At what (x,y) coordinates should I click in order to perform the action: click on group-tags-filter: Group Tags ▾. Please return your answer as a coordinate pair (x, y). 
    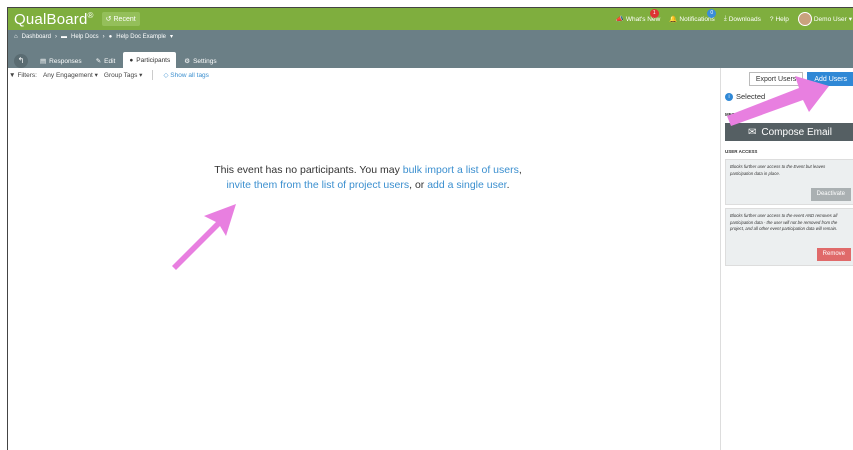
    Looking at the image, I should click on (123, 75).